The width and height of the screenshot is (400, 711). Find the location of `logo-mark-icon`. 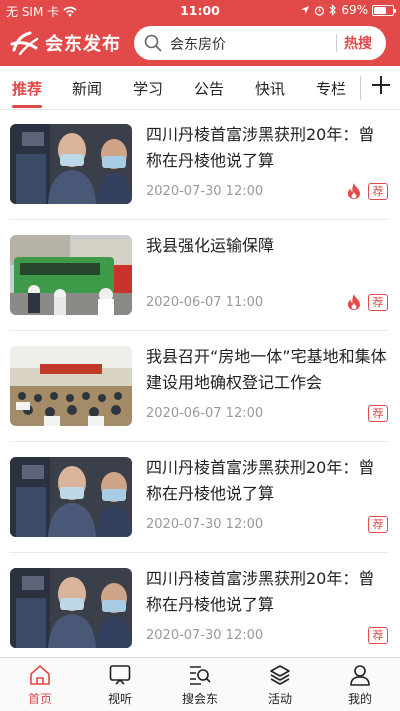

logo-mark-icon is located at coordinates (24, 43).